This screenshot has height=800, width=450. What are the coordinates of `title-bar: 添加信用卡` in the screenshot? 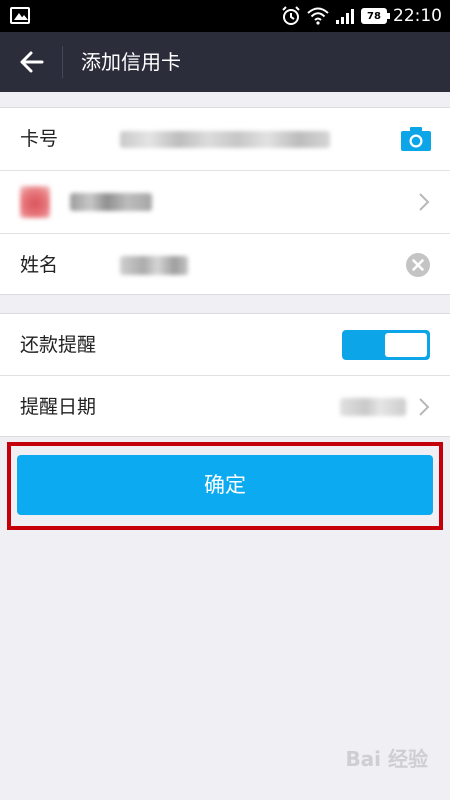 It's located at (225, 62).